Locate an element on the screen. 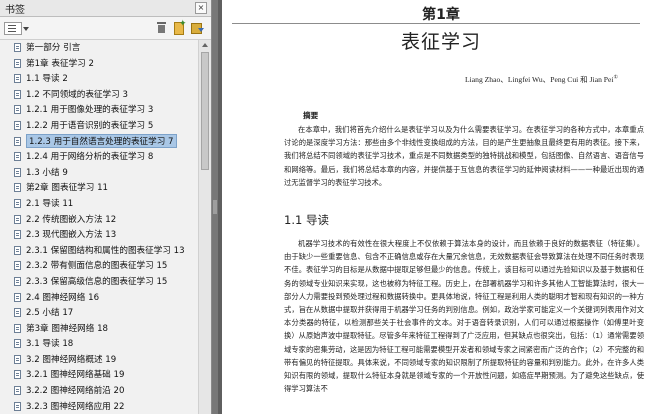 This screenshot has width=660, height=414. bookmark-item: 3.2.1 图神经网络基础 19 is located at coordinates (99, 375).